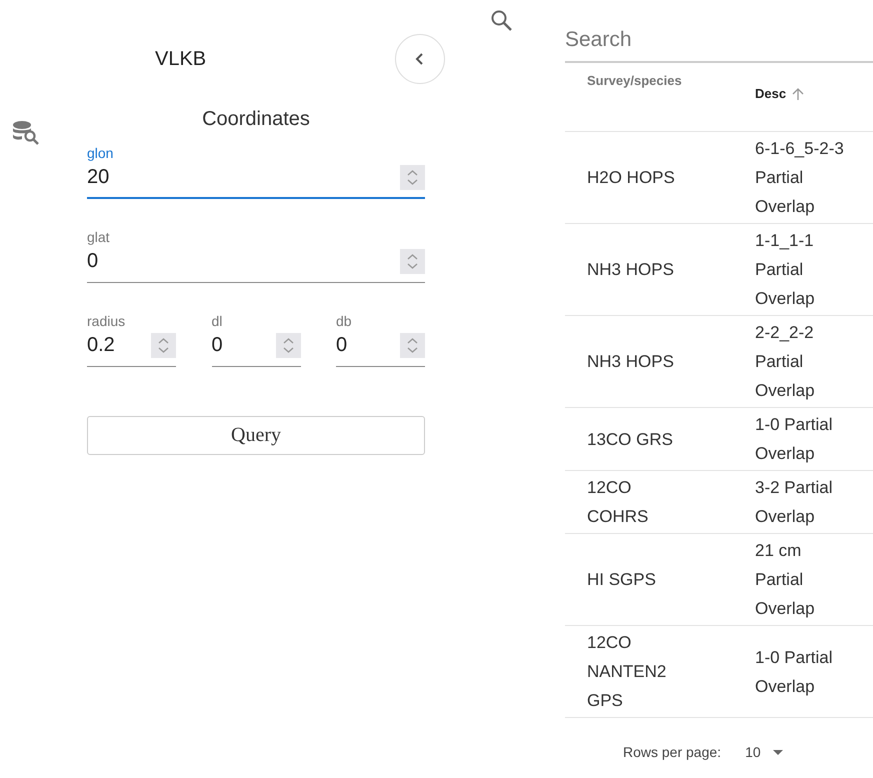  I want to click on app-title: VLKB, so click(180, 59).